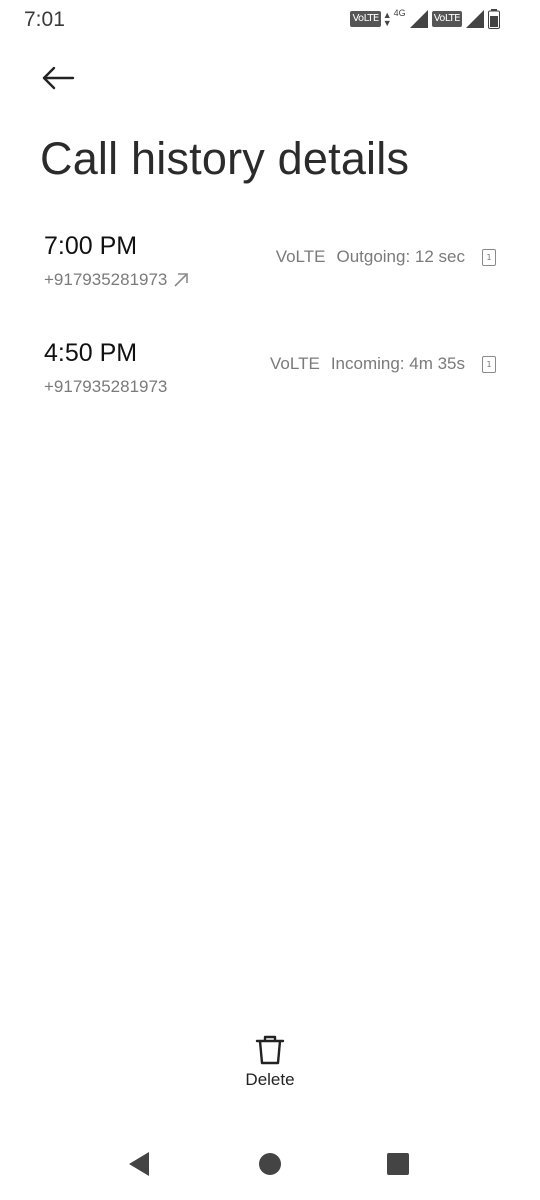 This screenshot has width=540, height=1200. I want to click on delete-button: Delete, so click(270, 1069).